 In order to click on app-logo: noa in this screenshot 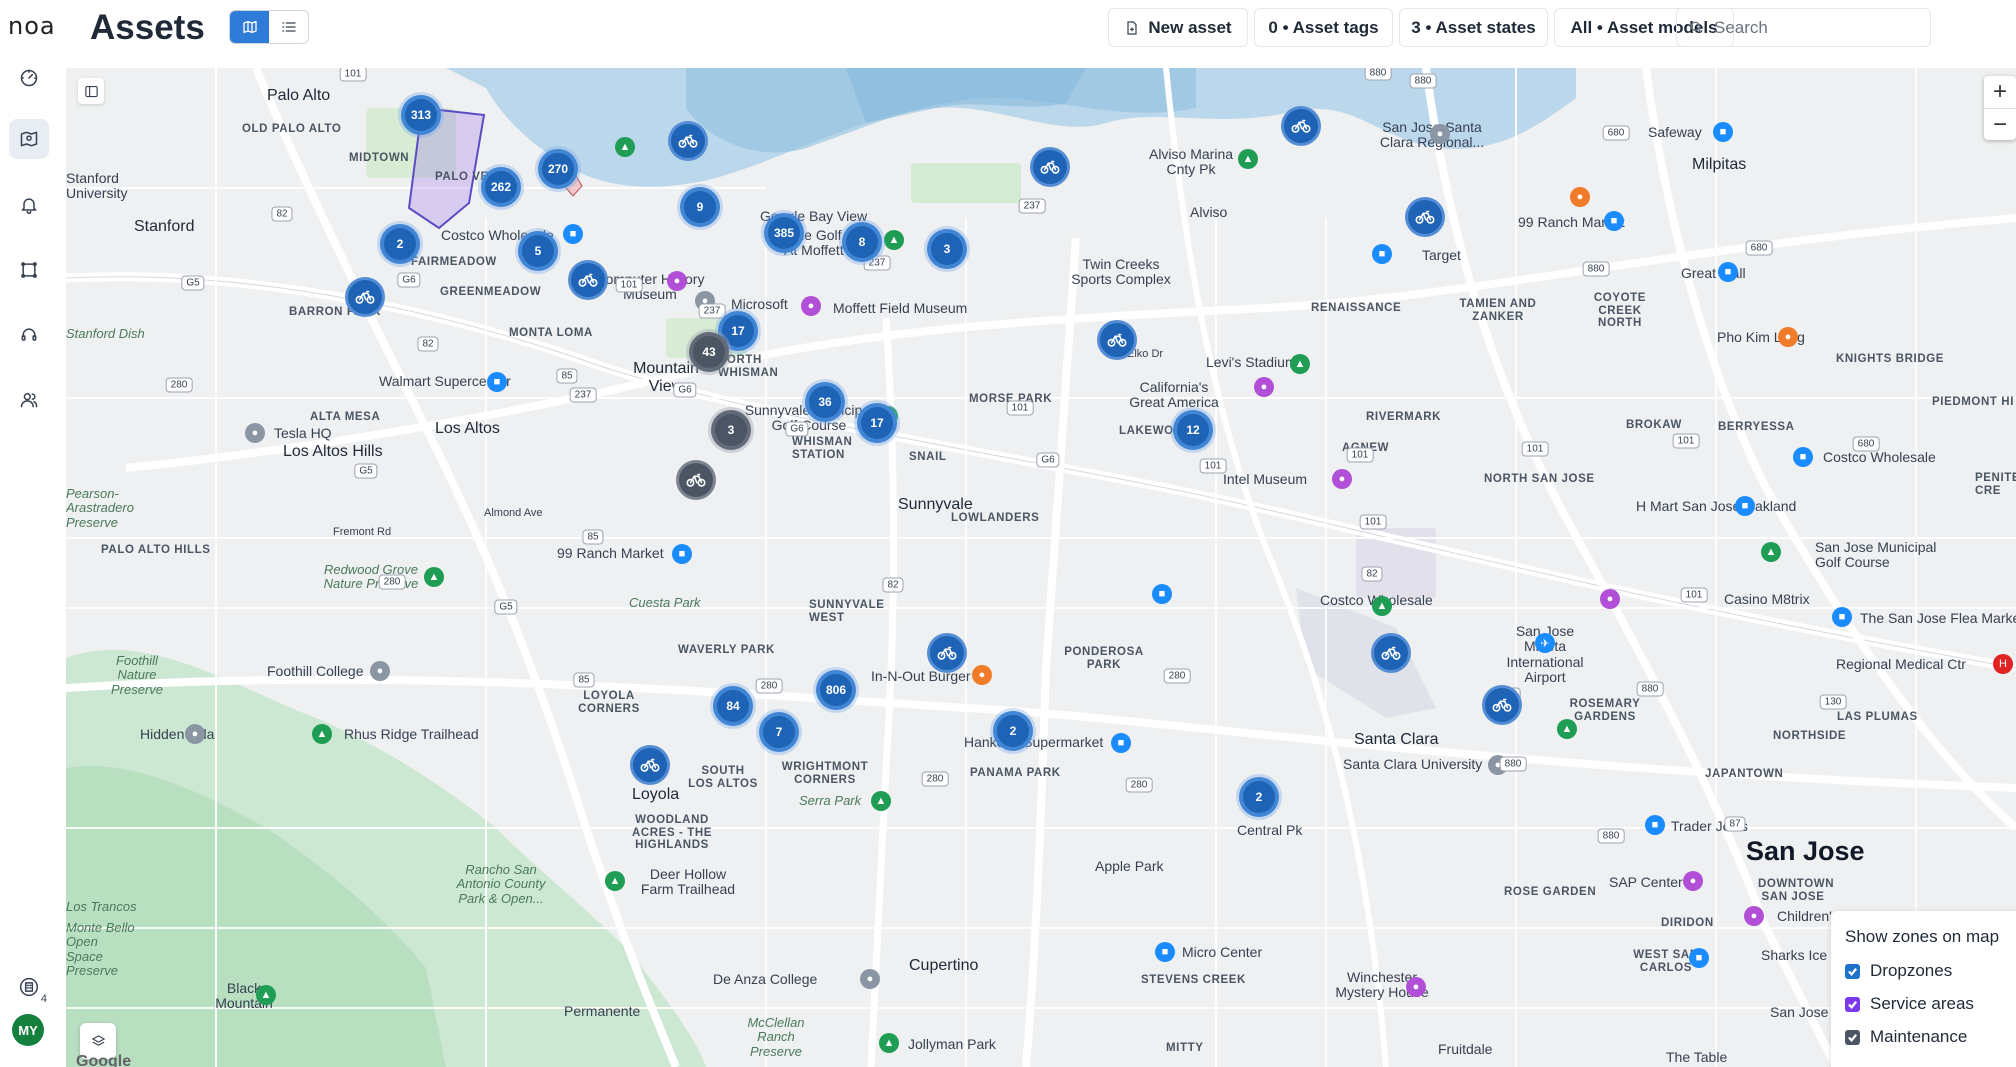, I will do `click(32, 26)`.